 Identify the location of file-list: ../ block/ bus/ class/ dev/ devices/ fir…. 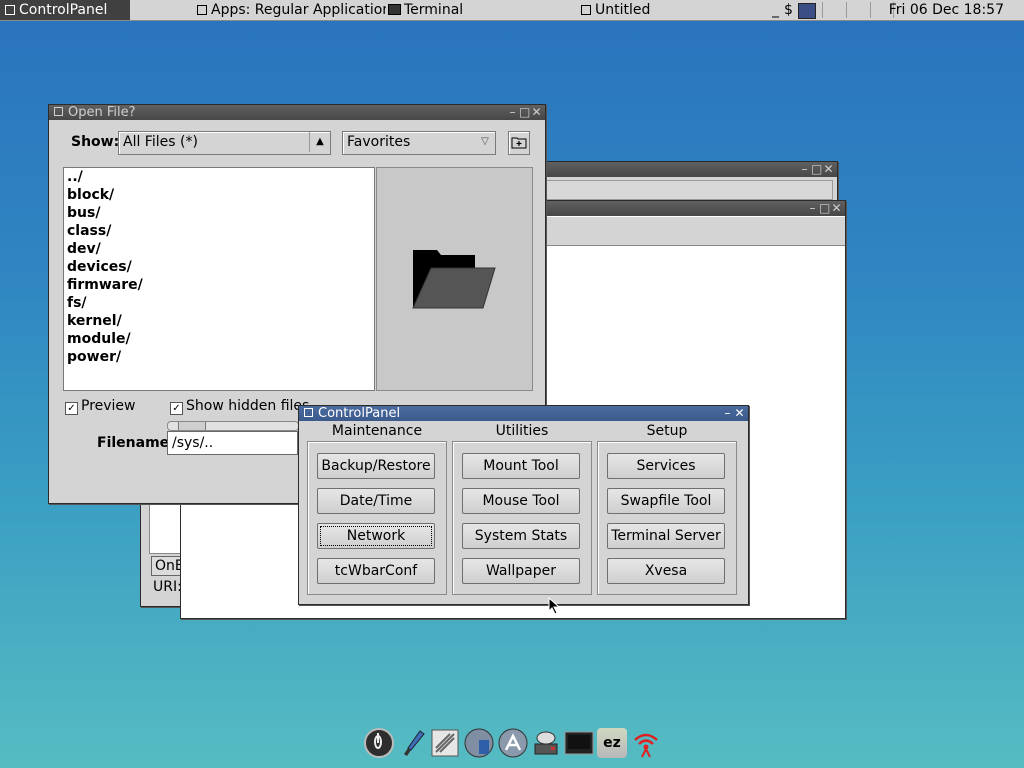
(219, 279).